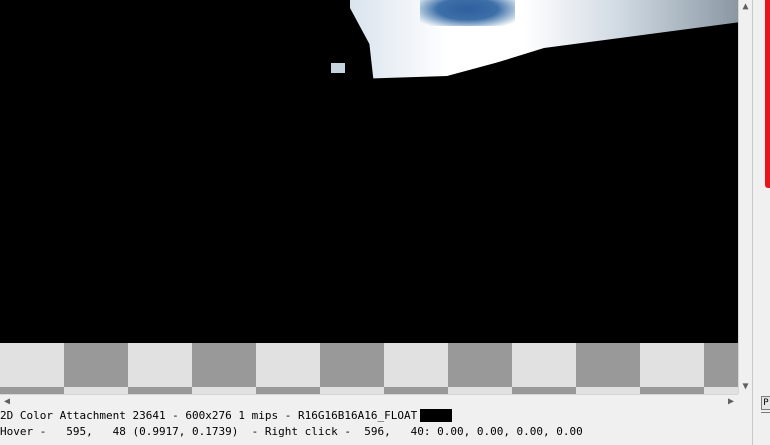 The image size is (770, 445). Describe the element at coordinates (765, 403) in the screenshot. I see `side-panel-button: P` at that location.